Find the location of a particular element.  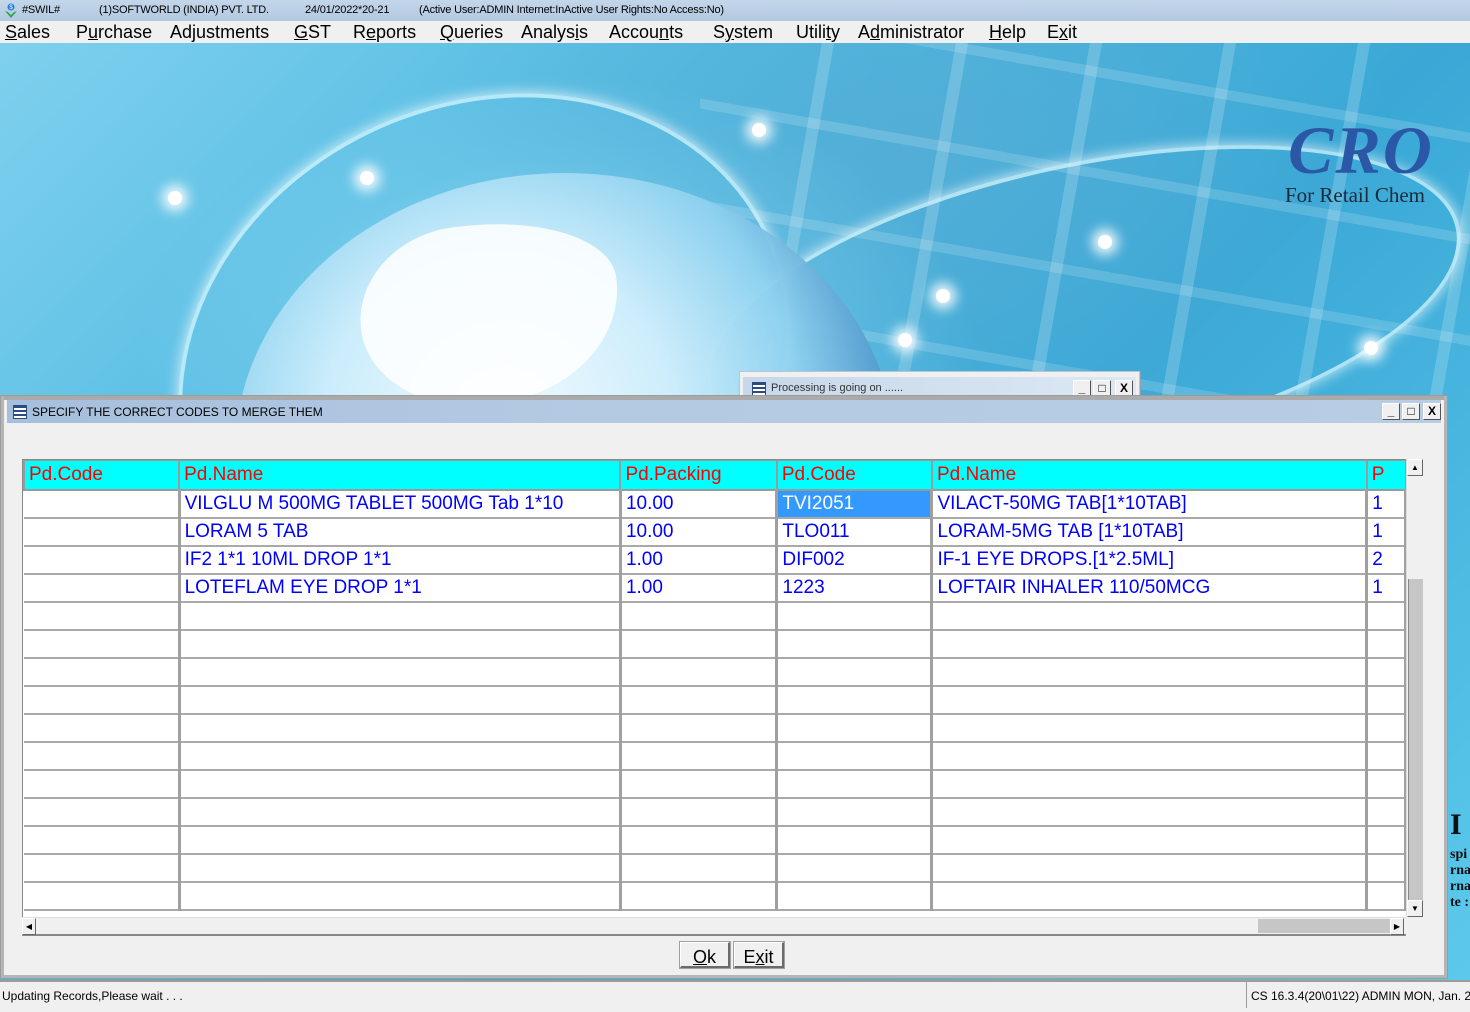

cell-pd-name: VILGLU M 500MG TABLET 500MG Tab 1*10 is located at coordinates (400, 504).